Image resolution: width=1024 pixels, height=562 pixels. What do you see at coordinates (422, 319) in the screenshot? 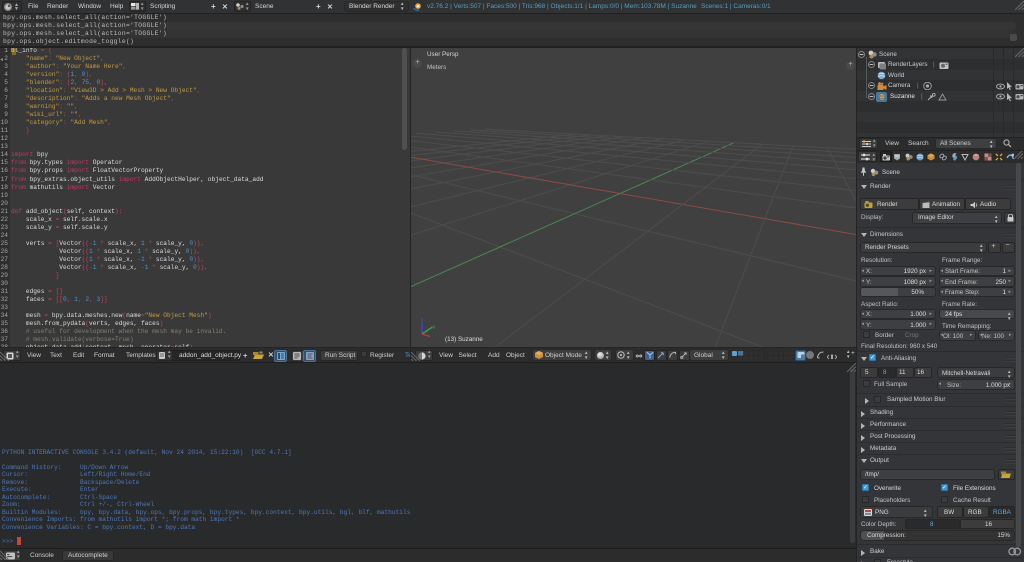
I see `svg-text: z` at bounding box center [422, 319].